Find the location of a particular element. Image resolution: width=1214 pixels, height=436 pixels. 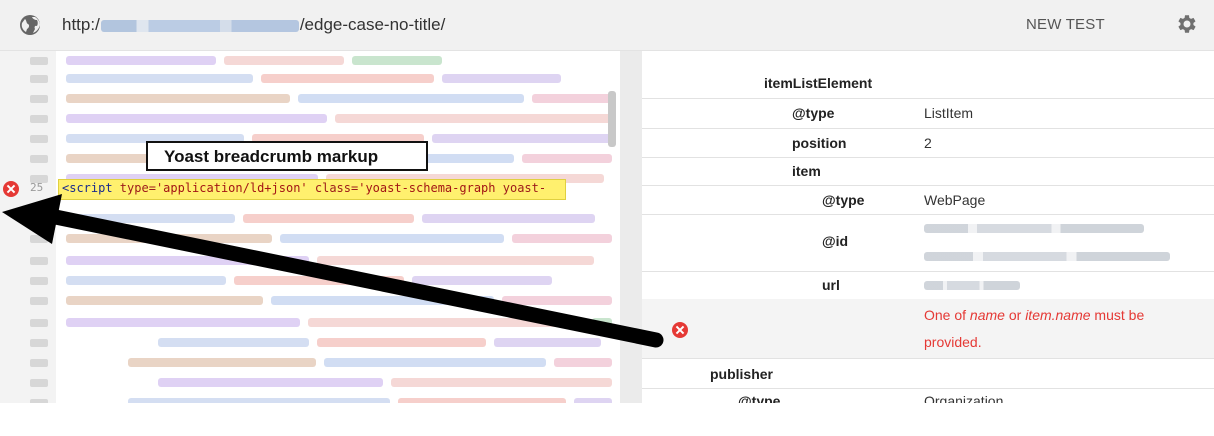

table-row: @type WebPage is located at coordinates (928, 200).